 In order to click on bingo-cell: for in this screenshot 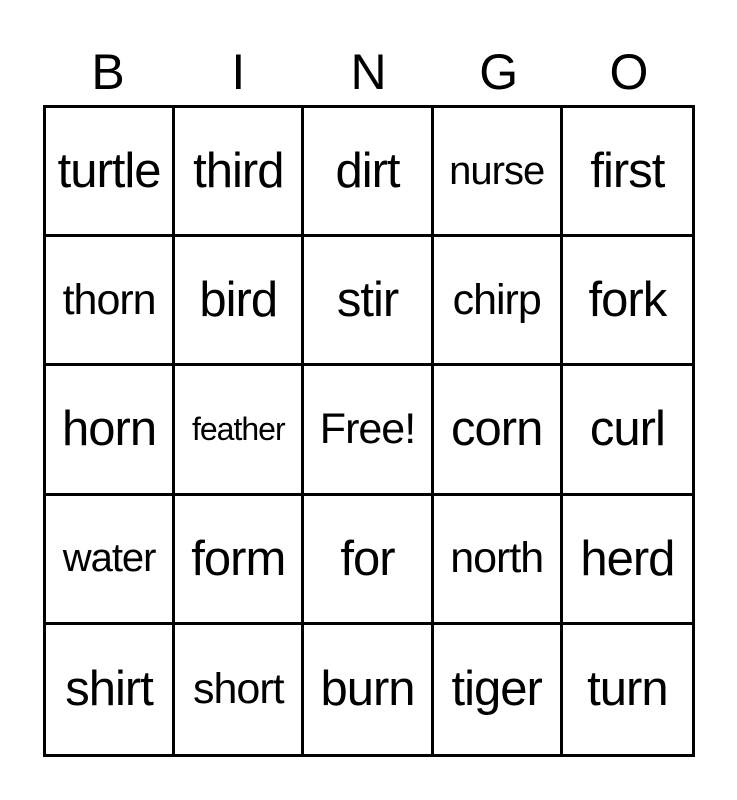, I will do `click(369, 560)`.